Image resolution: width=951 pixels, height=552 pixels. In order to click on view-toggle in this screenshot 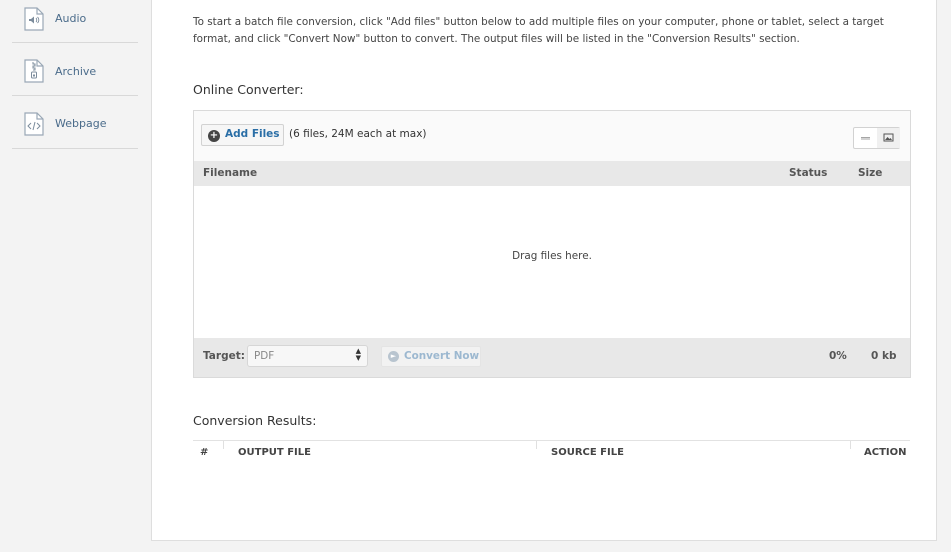, I will do `click(876, 138)`.